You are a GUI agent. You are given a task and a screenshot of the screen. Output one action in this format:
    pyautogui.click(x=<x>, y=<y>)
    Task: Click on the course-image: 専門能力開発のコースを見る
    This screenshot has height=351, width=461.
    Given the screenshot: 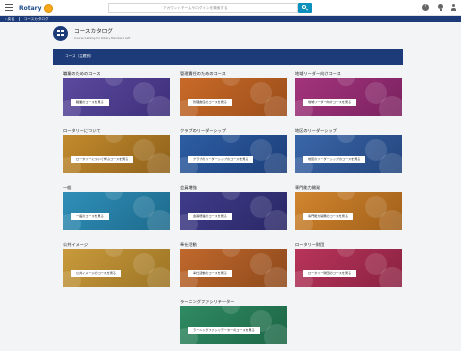 What is the action you would take?
    pyautogui.click(x=348, y=211)
    